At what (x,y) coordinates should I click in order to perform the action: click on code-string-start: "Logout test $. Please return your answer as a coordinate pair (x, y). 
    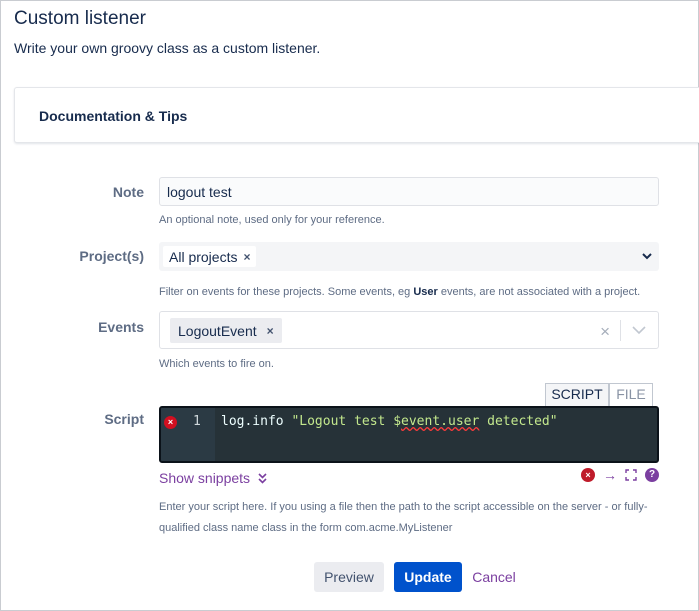
    Looking at the image, I should click on (346, 421).